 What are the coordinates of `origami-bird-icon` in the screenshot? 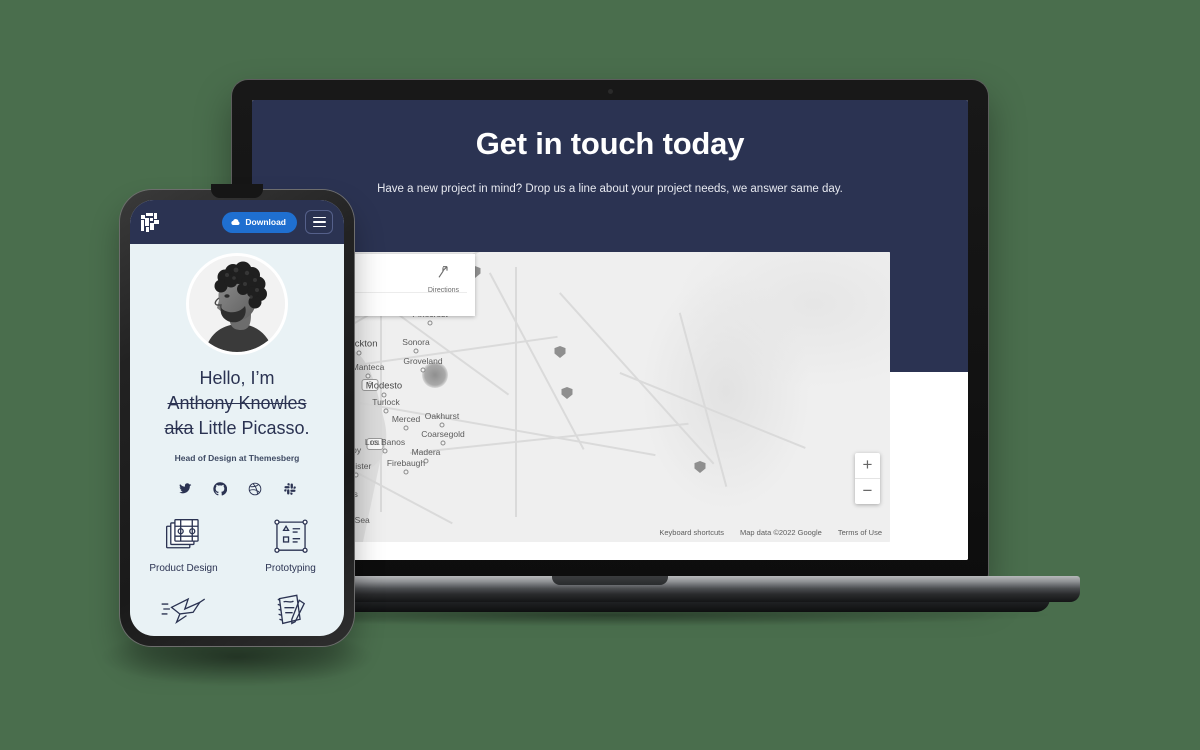 It's located at (183, 610).